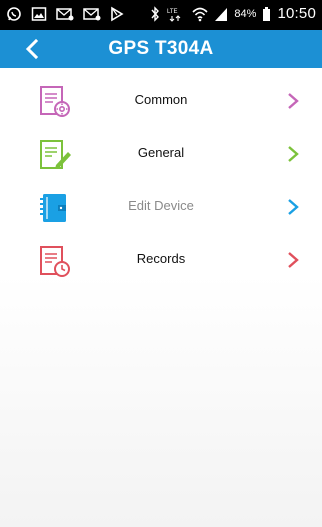 Image resolution: width=322 pixels, height=527 pixels. I want to click on menu-item-records: Records, so click(161, 260).